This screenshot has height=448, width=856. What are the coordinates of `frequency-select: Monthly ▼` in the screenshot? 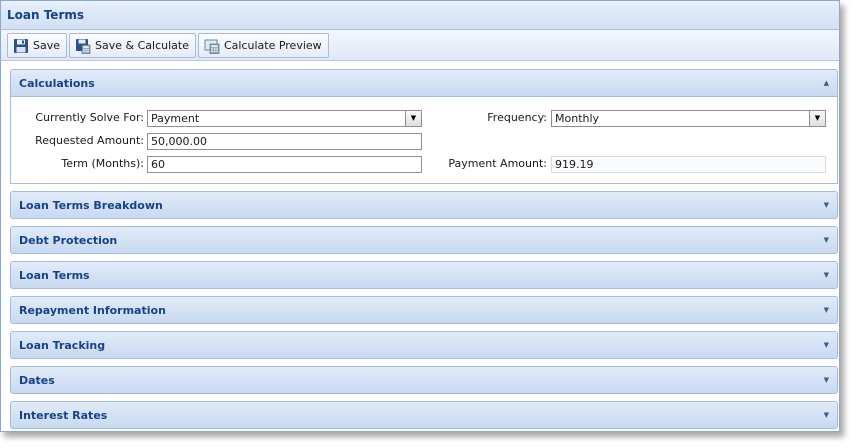 It's located at (688, 118).